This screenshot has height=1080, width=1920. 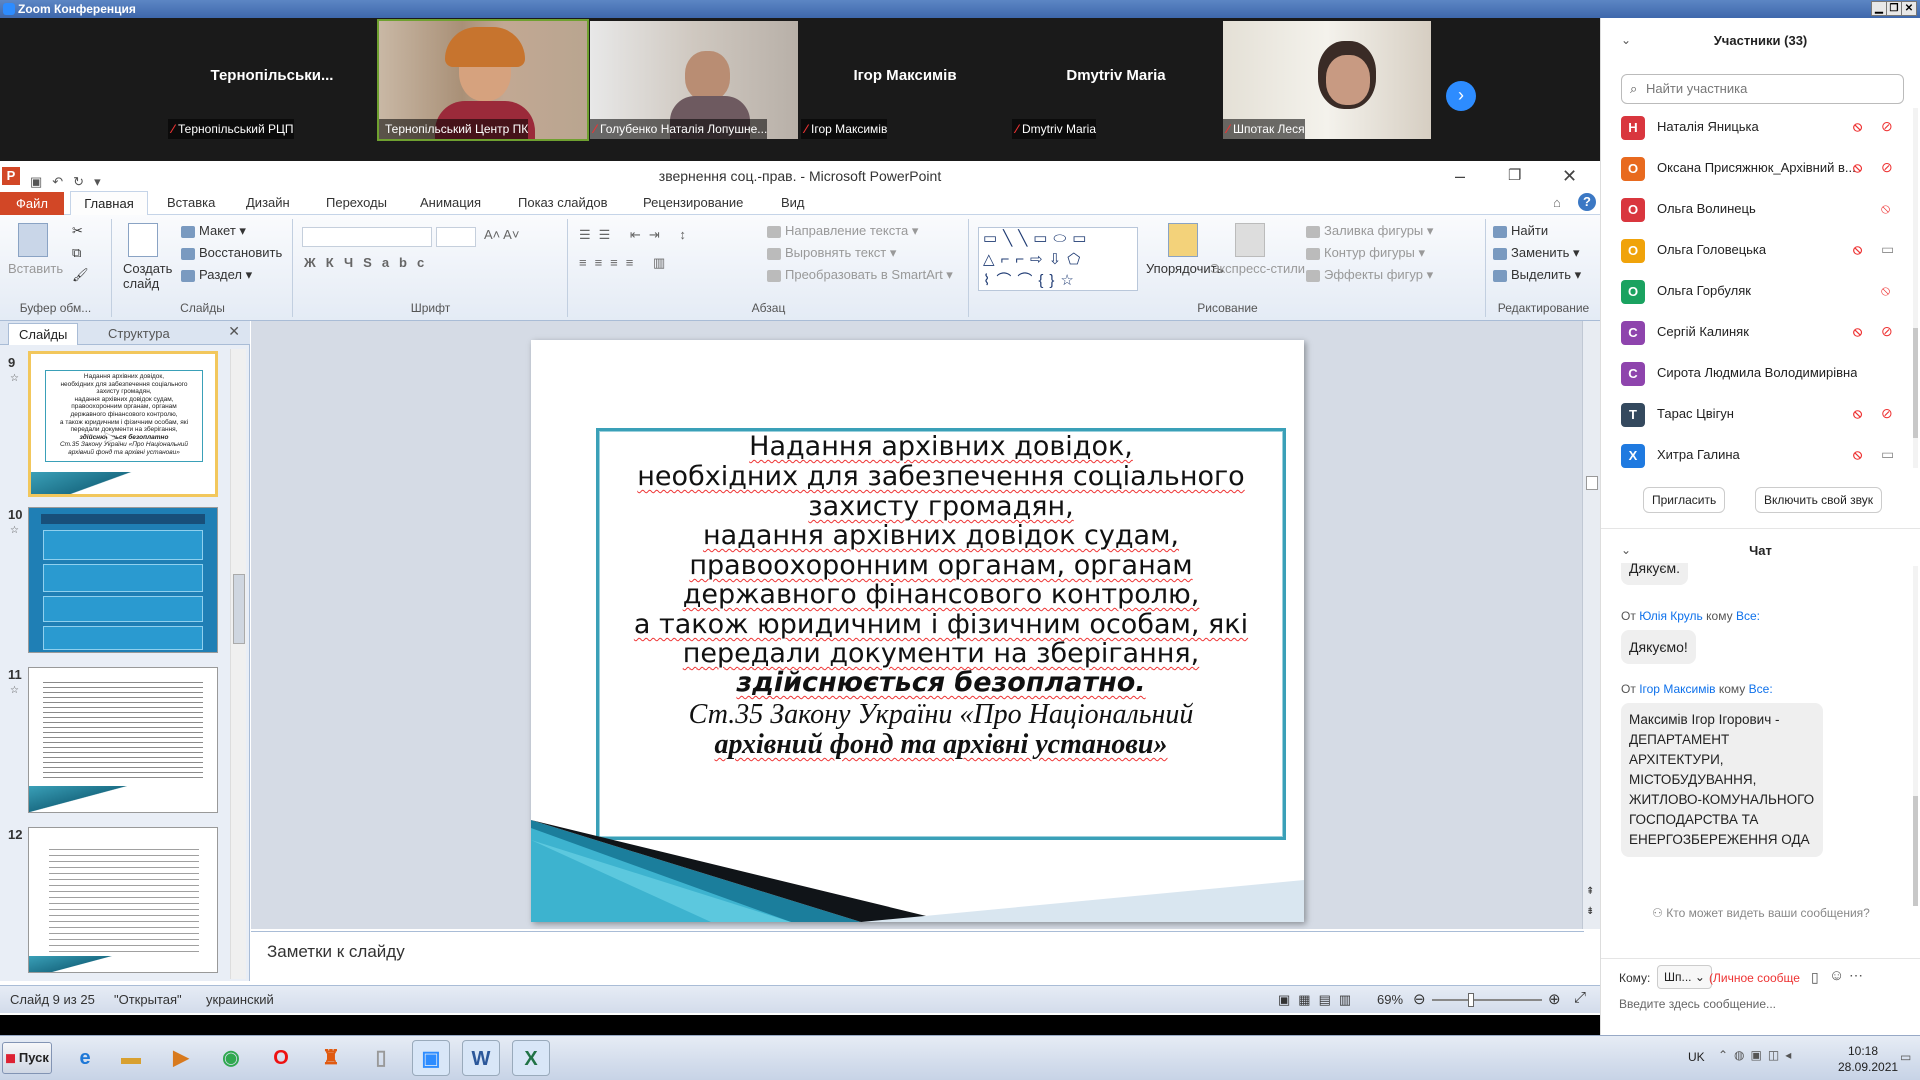 What do you see at coordinates (456, 237) in the screenshot?
I see `font-size-select` at bounding box center [456, 237].